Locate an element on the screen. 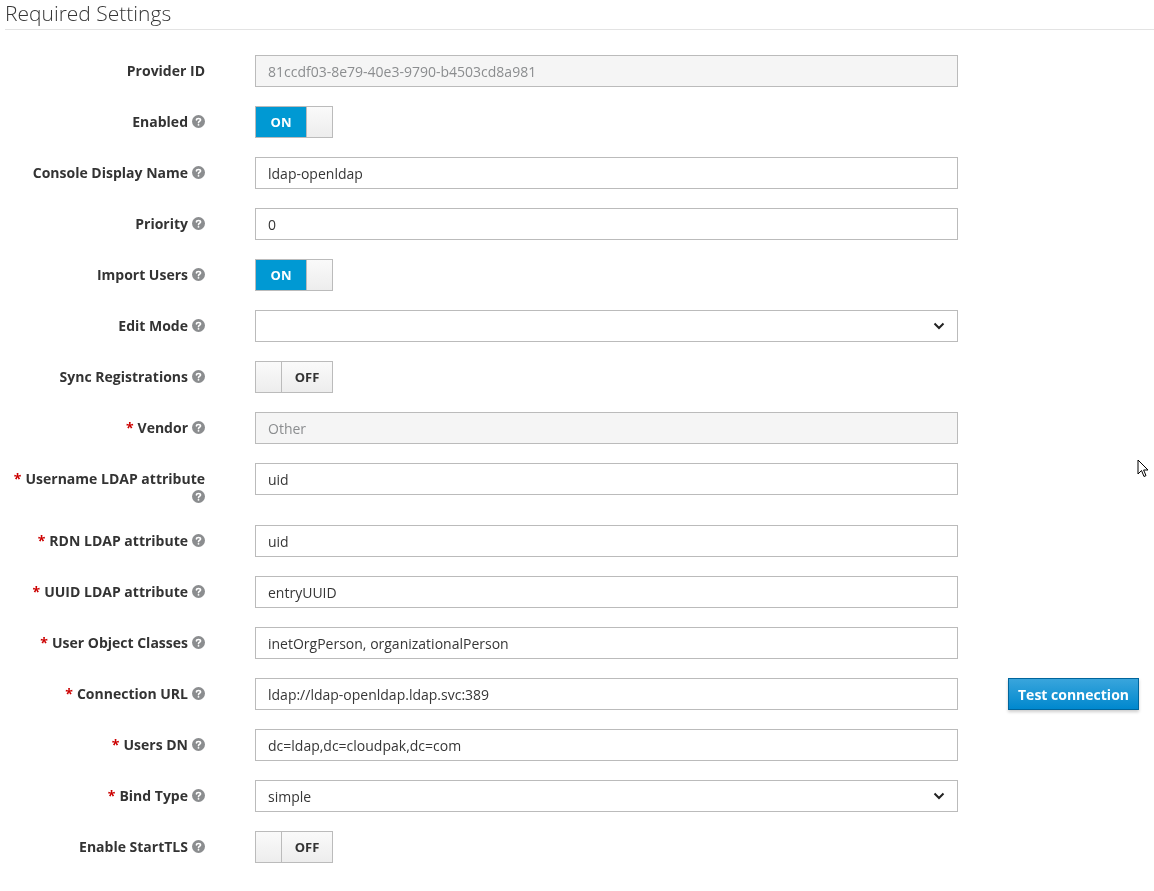 The image size is (1154, 891). field-label: Bind Type is located at coordinates (153, 795).